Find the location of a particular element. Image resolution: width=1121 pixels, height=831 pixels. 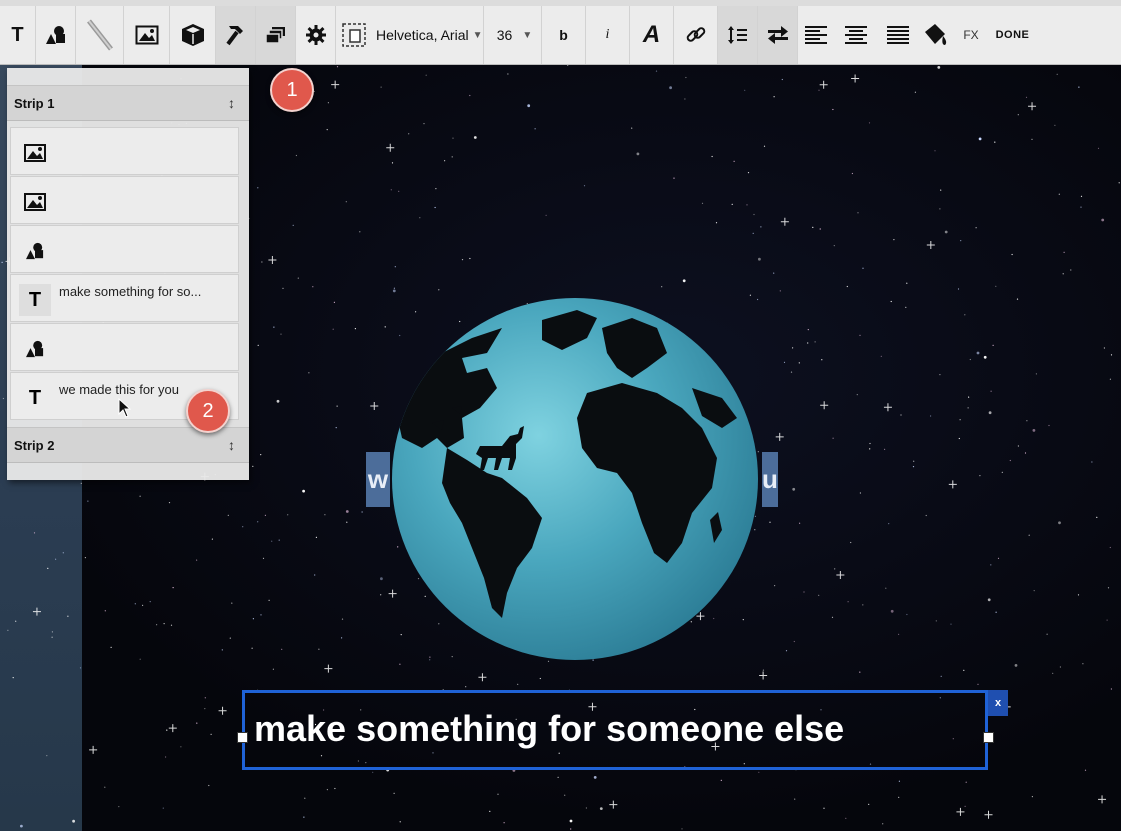

asset-box-button is located at coordinates (193, 35).